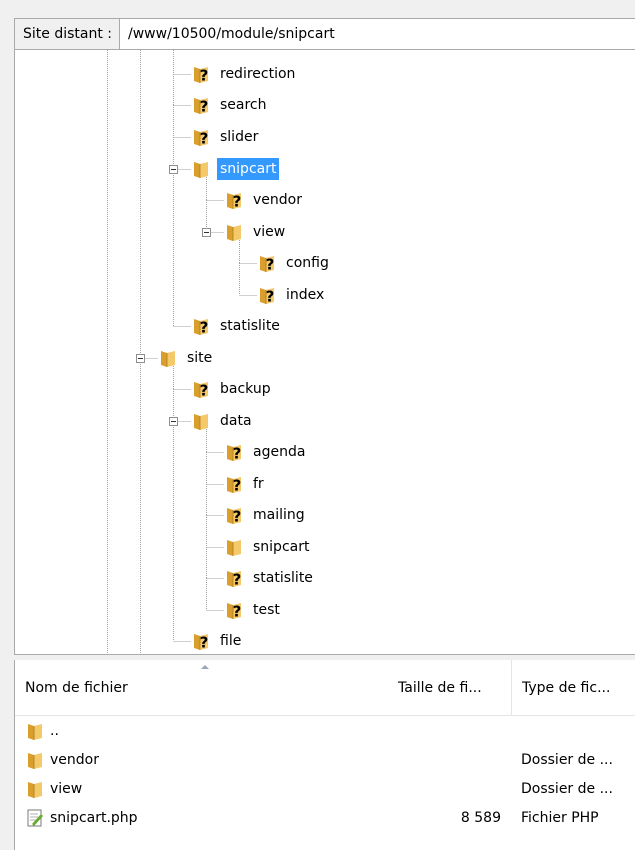 This screenshot has width=635, height=850. I want to click on tree-node-label: backup, so click(245, 389).